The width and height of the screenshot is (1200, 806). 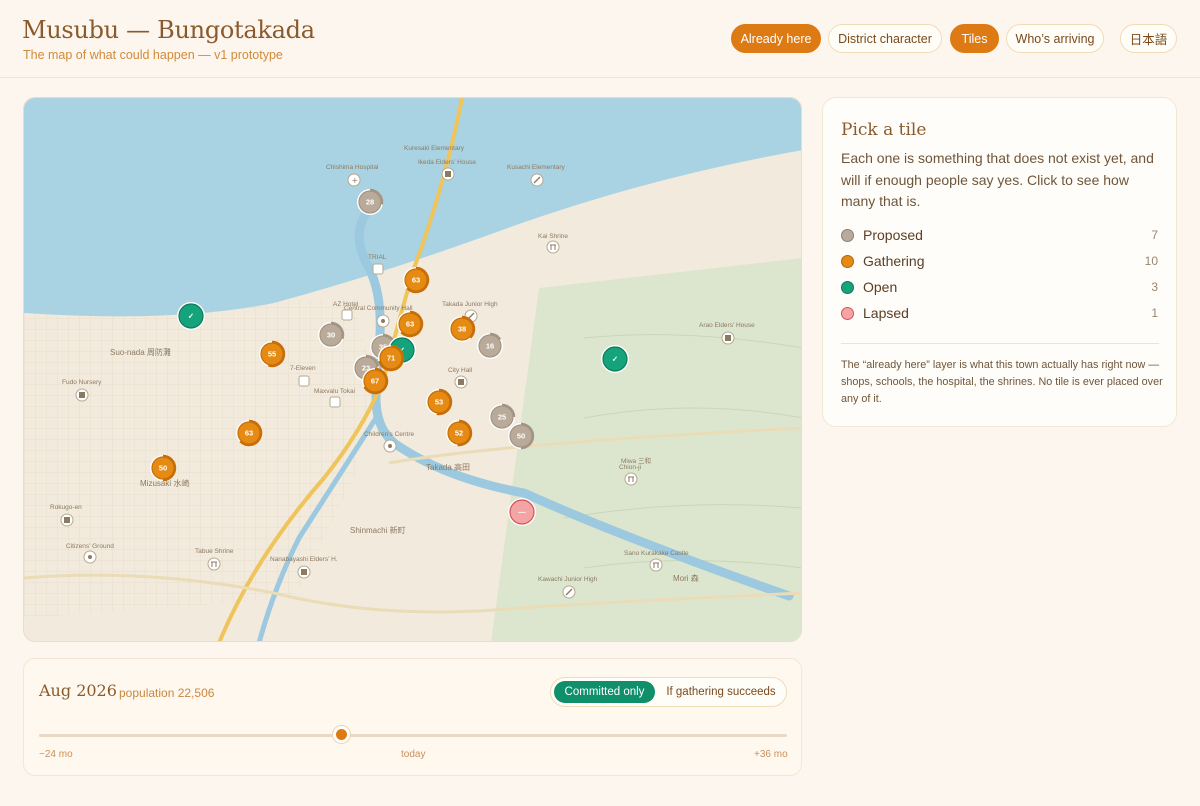 I want to click on tile-pin-gathering: 67, so click(x=375, y=381).